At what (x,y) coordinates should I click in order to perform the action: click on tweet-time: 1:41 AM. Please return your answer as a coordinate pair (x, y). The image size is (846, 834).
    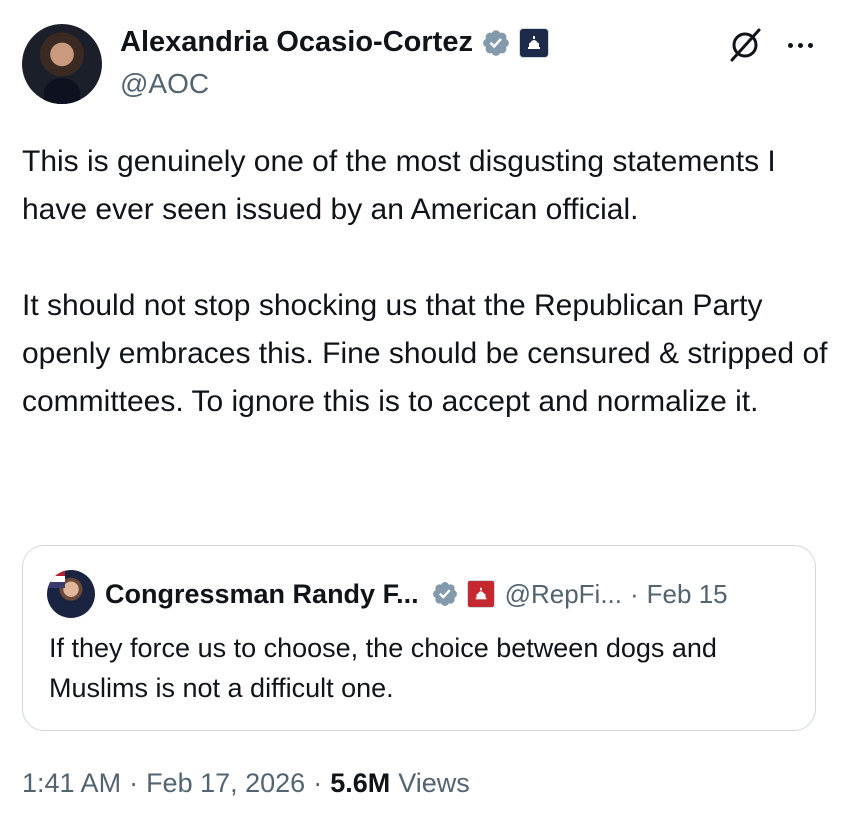
    Looking at the image, I should click on (71, 783).